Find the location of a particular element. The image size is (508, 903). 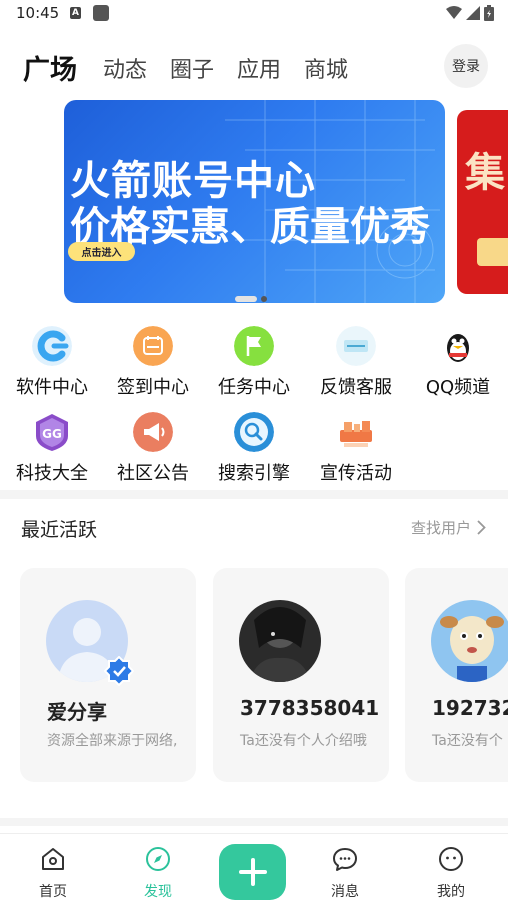

shortcut-label: 签到中心 is located at coordinates (153, 387).